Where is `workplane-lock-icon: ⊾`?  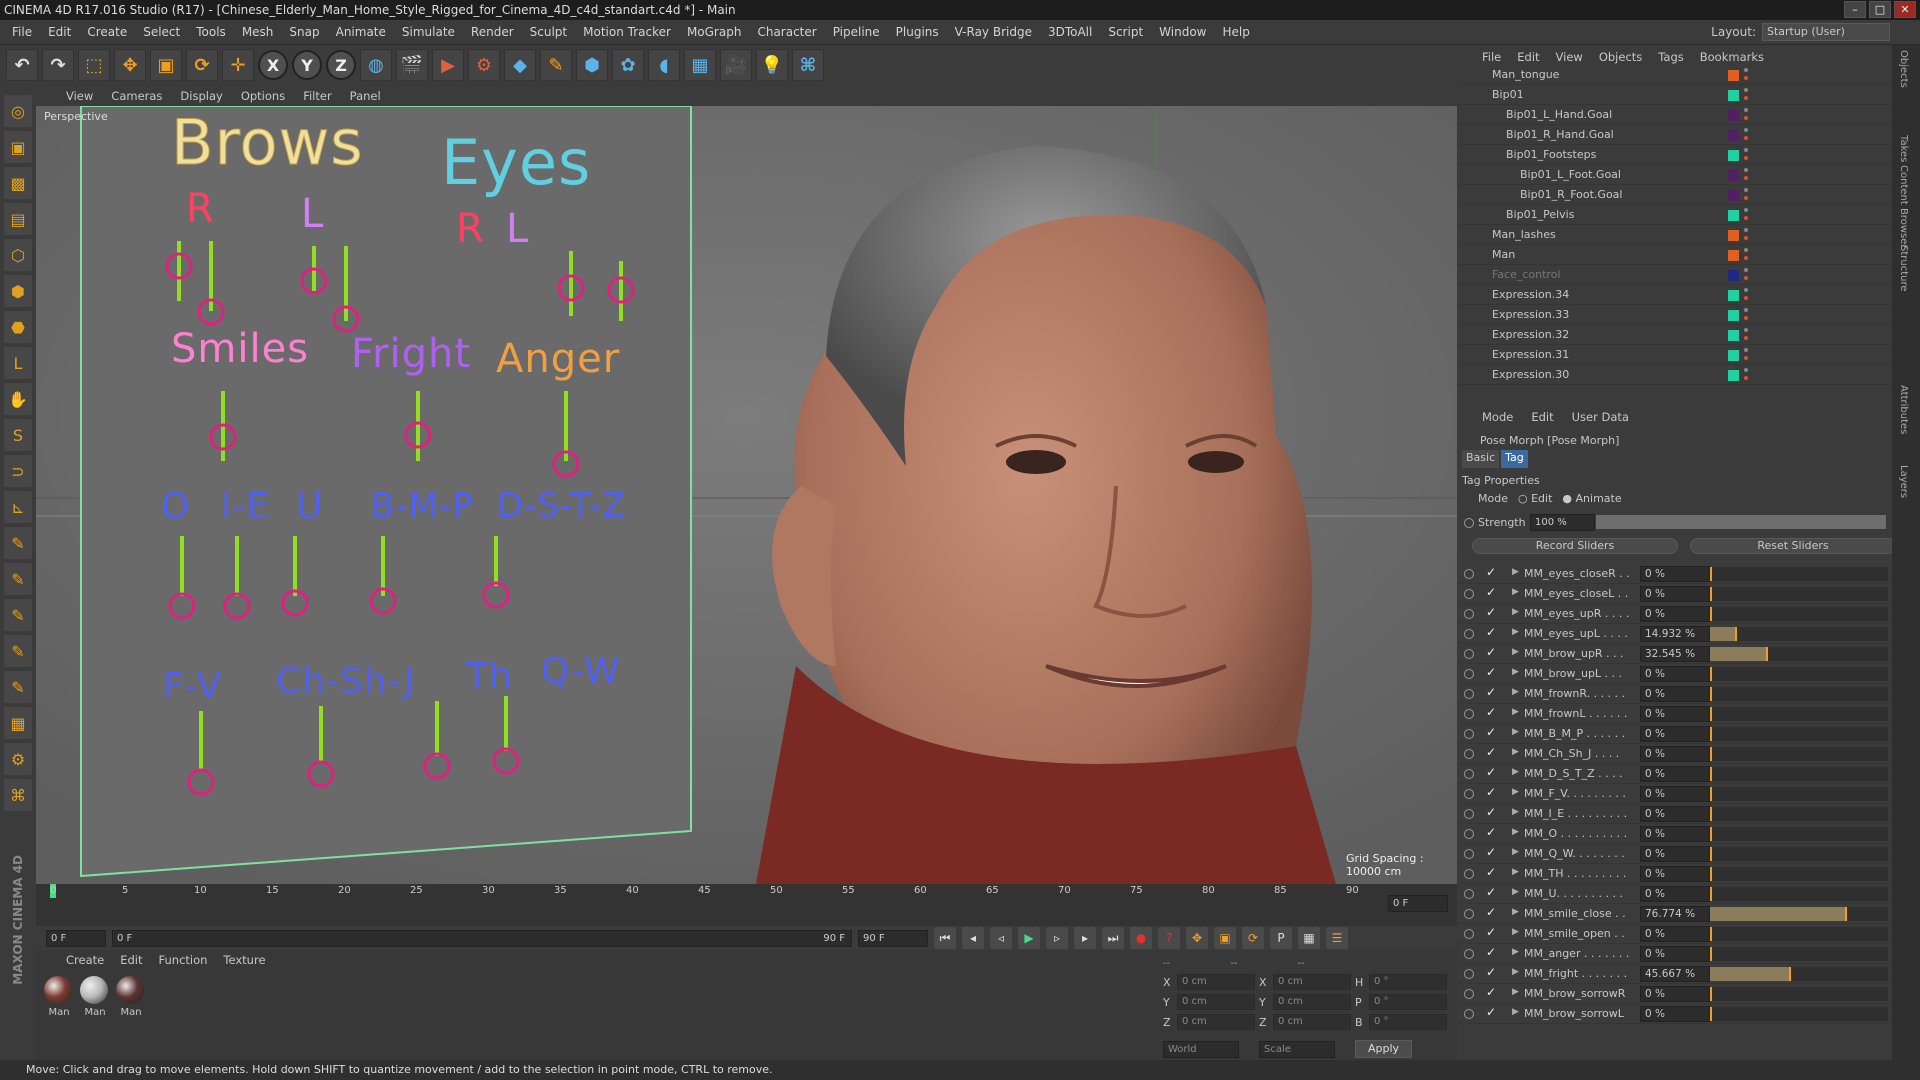 workplane-lock-icon: ⊾ is located at coordinates (18, 507).